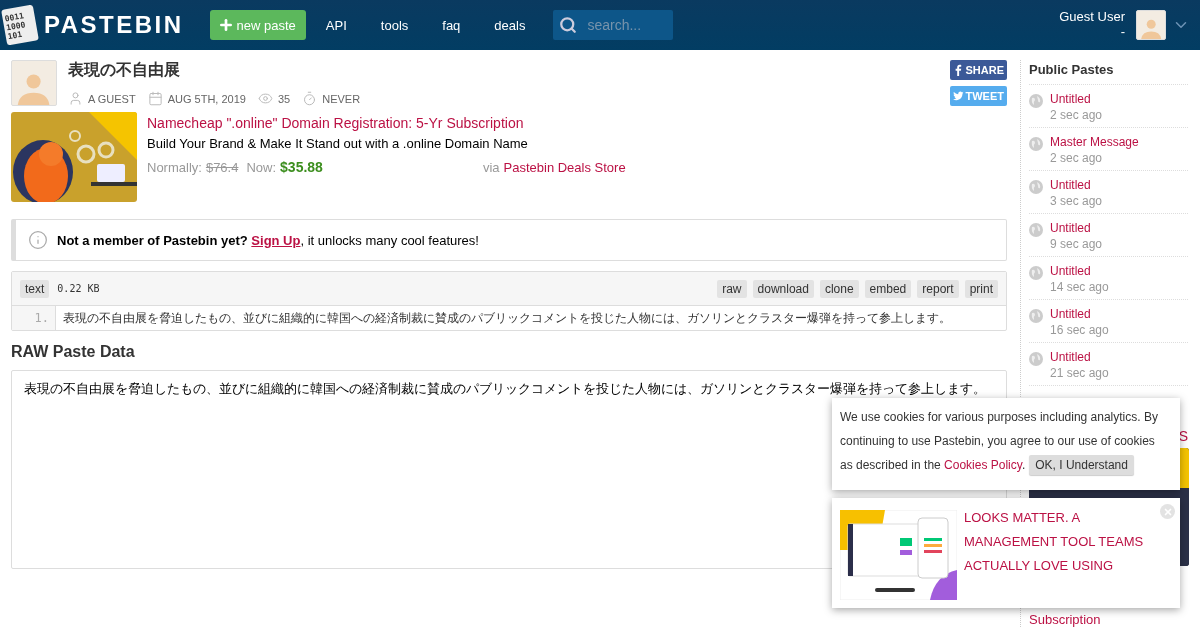 This screenshot has height=630, width=1200. I want to click on paste-size: 0.22 KB, so click(78, 288).